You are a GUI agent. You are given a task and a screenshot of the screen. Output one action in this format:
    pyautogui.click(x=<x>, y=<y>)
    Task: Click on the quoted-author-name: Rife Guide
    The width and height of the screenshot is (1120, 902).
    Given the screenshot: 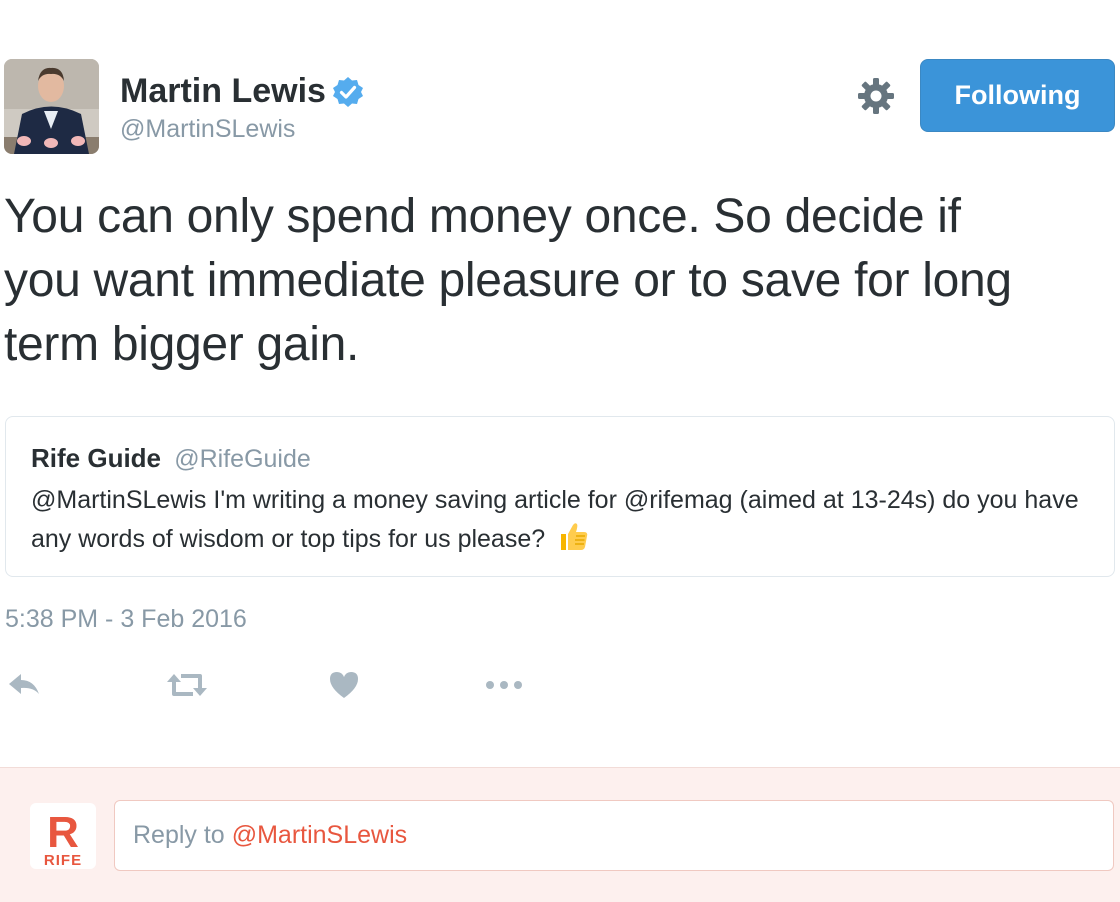 What is the action you would take?
    pyautogui.click(x=96, y=458)
    